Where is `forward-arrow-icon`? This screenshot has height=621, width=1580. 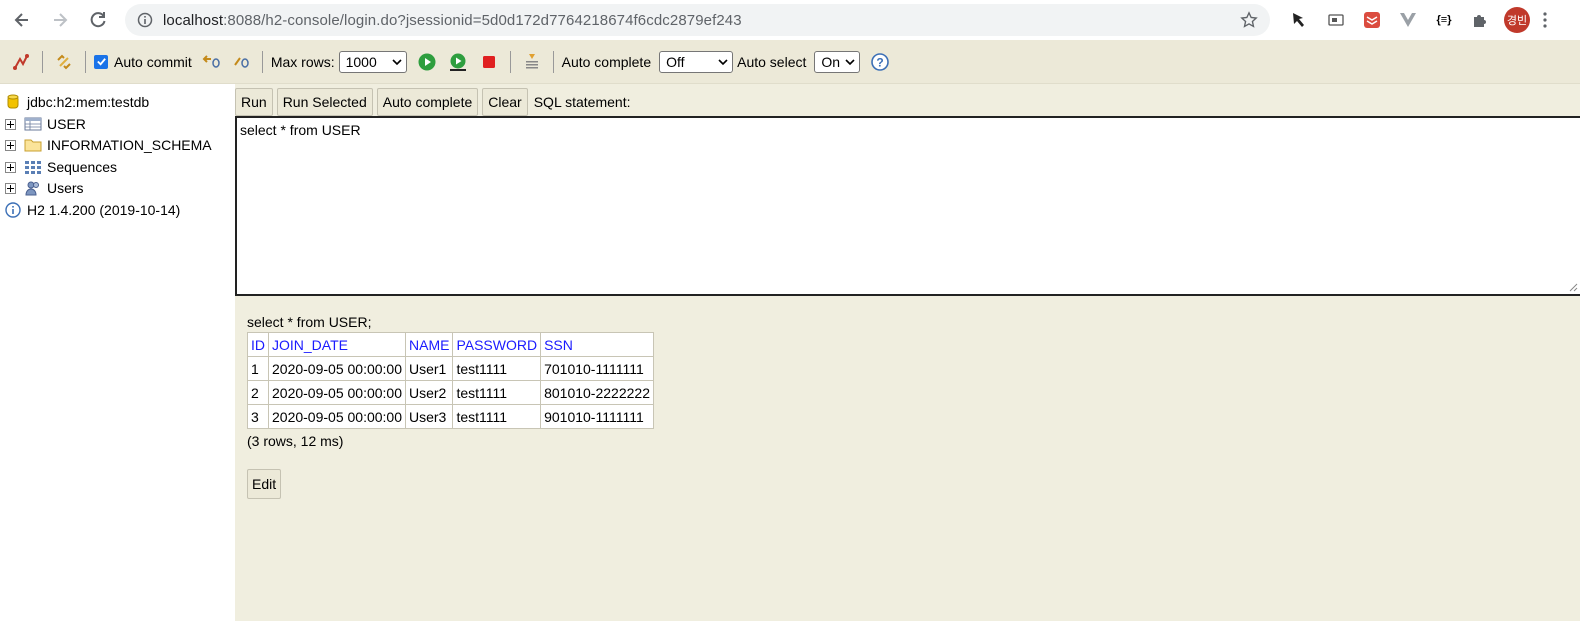
forward-arrow-icon is located at coordinates (61, 20).